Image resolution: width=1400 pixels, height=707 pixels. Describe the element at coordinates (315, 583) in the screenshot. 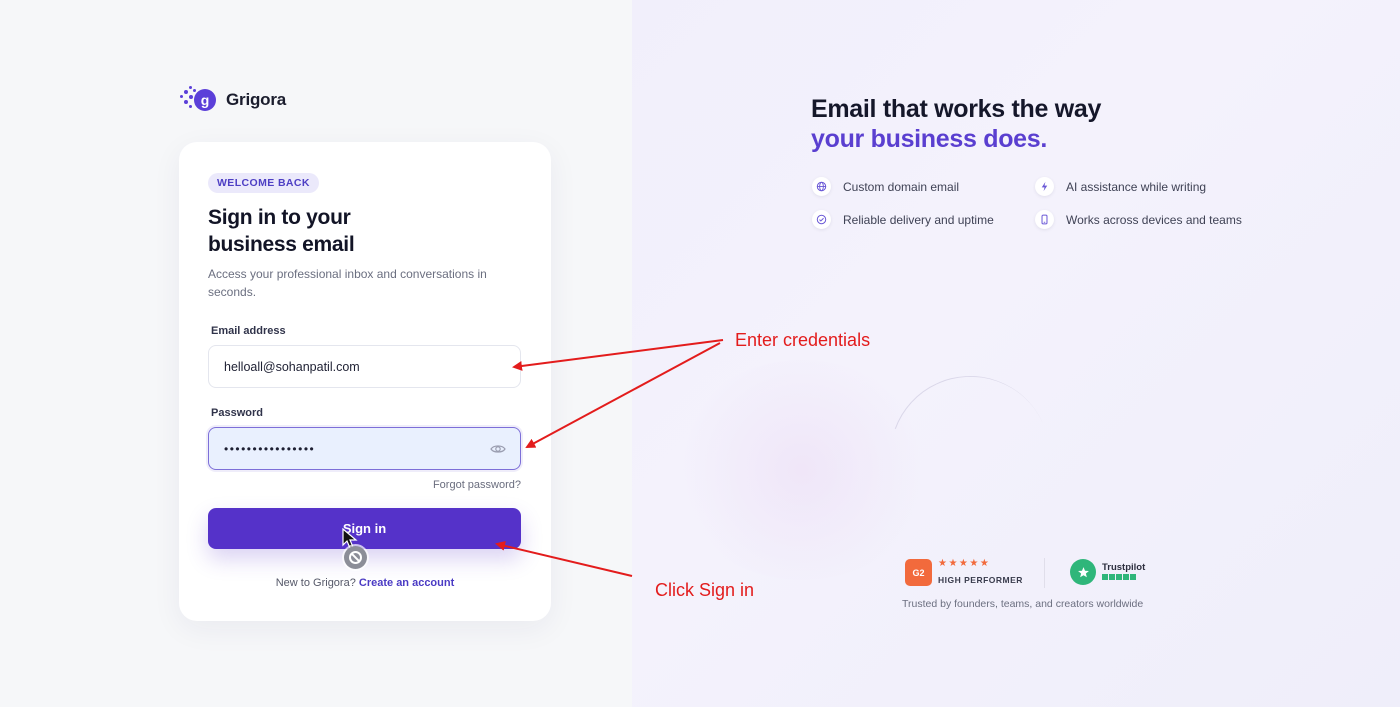

I see `signup-prompt-text: New to Grigora?` at that location.